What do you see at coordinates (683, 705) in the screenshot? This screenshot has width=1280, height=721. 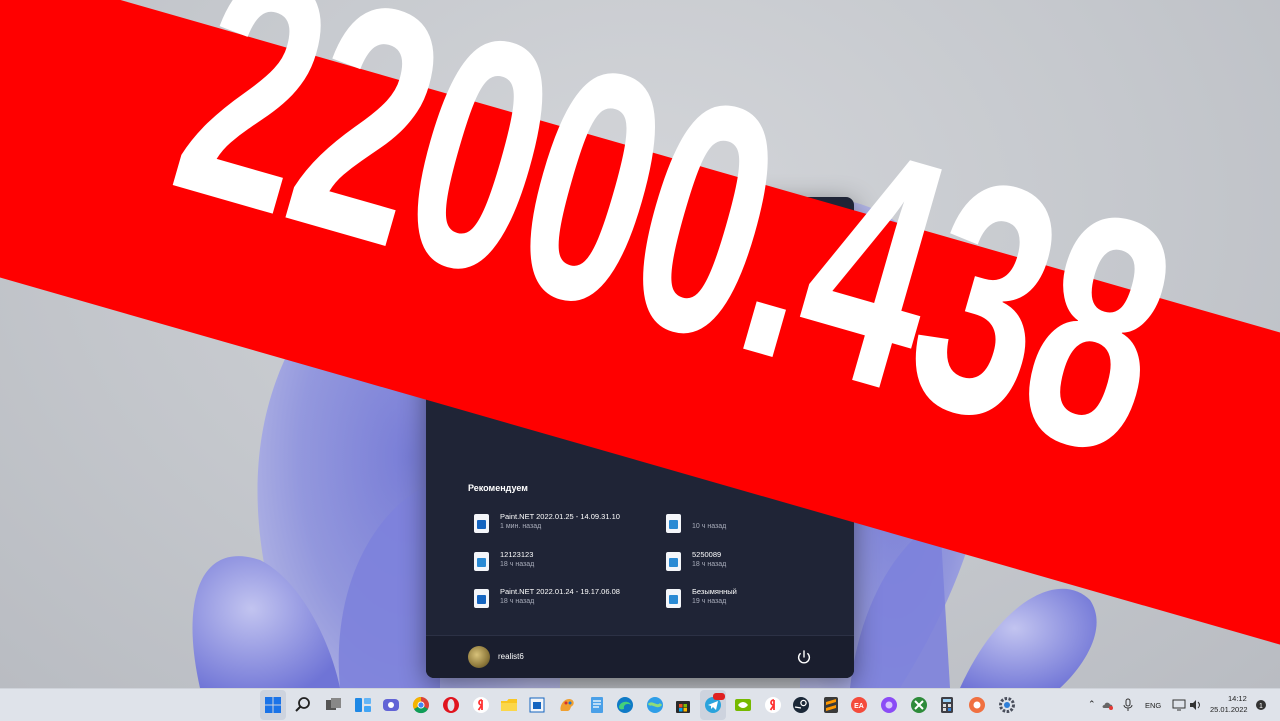 I see `store-icon` at bounding box center [683, 705].